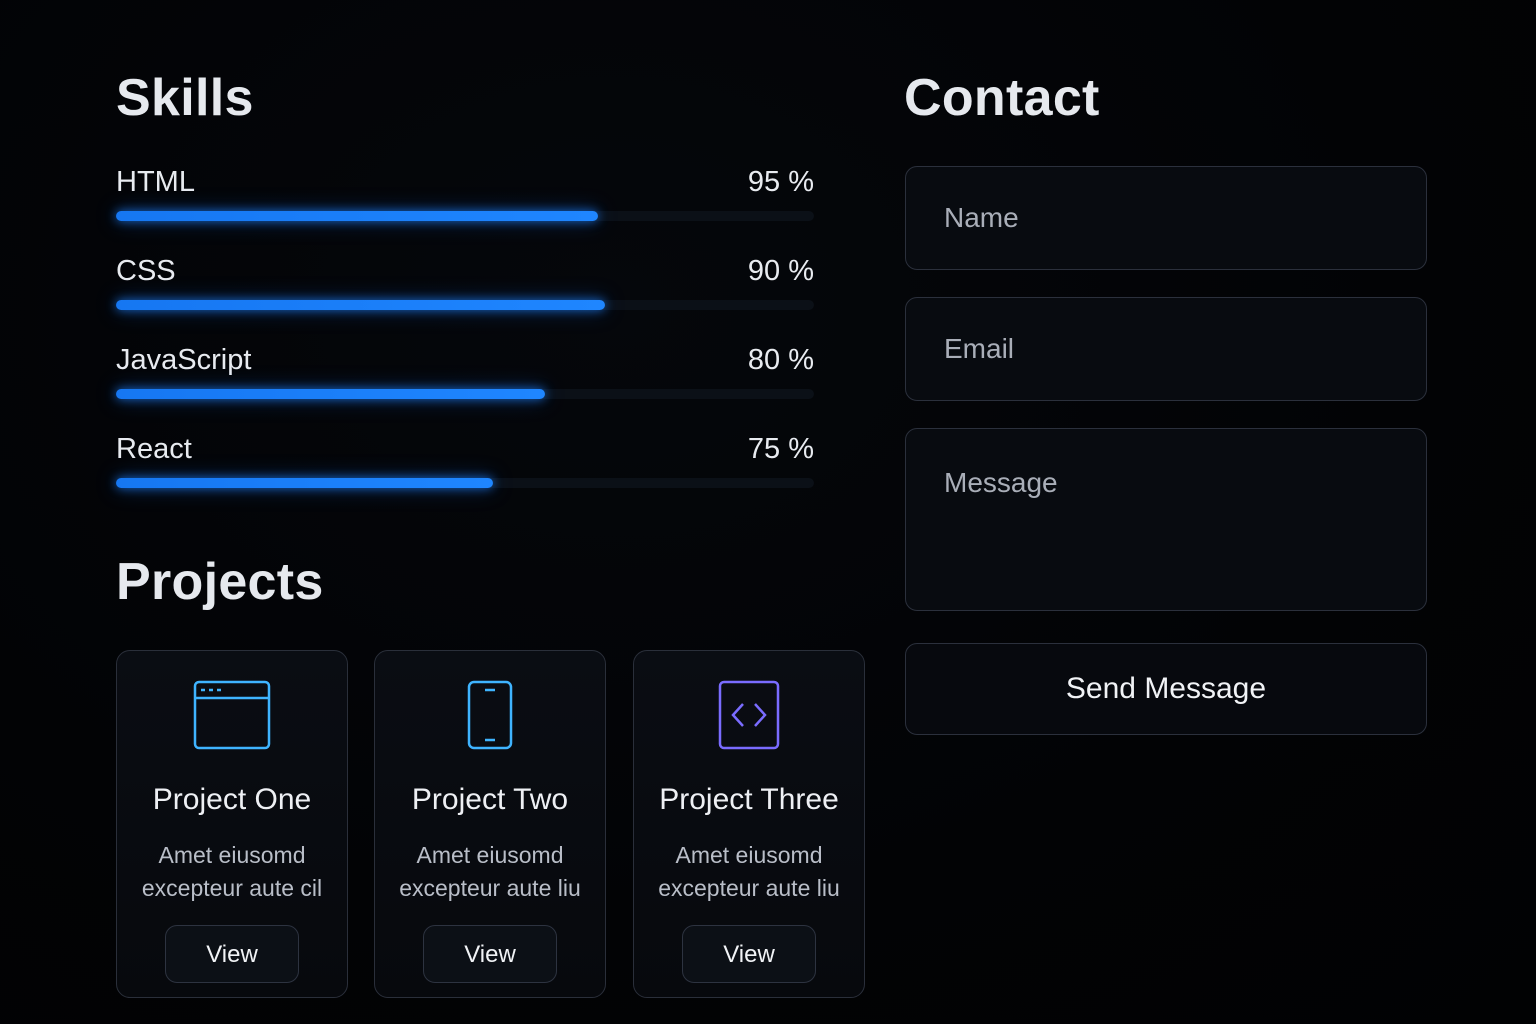 The width and height of the screenshot is (1536, 1024). Describe the element at coordinates (1166, 349) in the screenshot. I see `email-input` at that location.